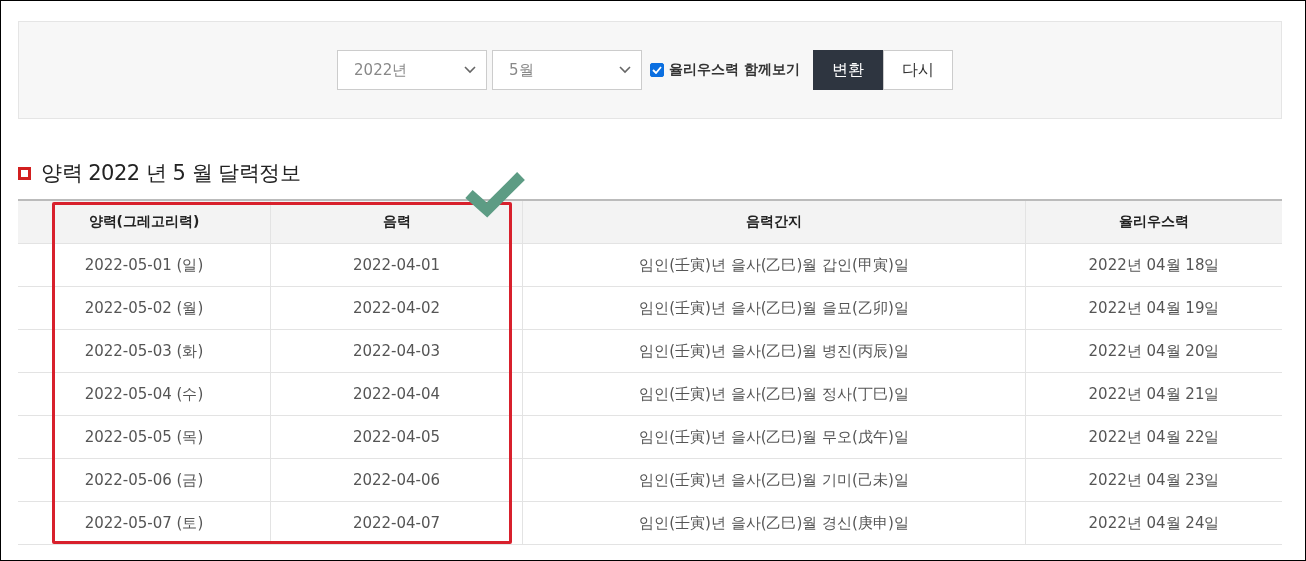 The image size is (1306, 561). I want to click on table-cell: 2022-04-03, so click(397, 351).